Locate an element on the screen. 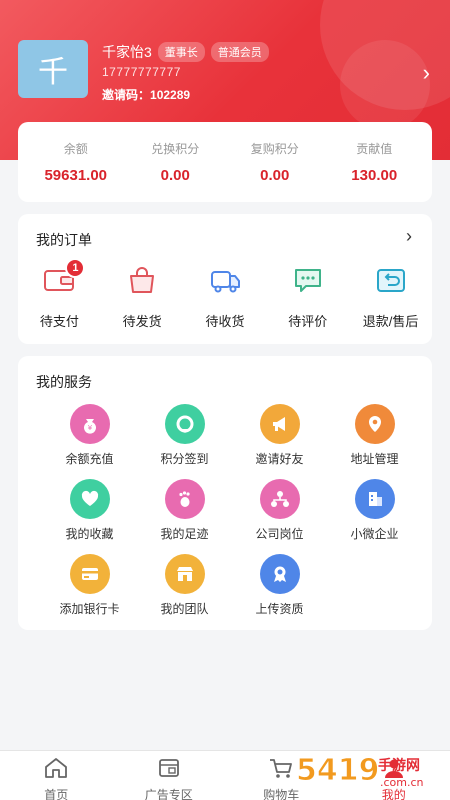 The height and width of the screenshot is (800, 450). service-company-positions: 公司岗位 is located at coordinates (279, 510).